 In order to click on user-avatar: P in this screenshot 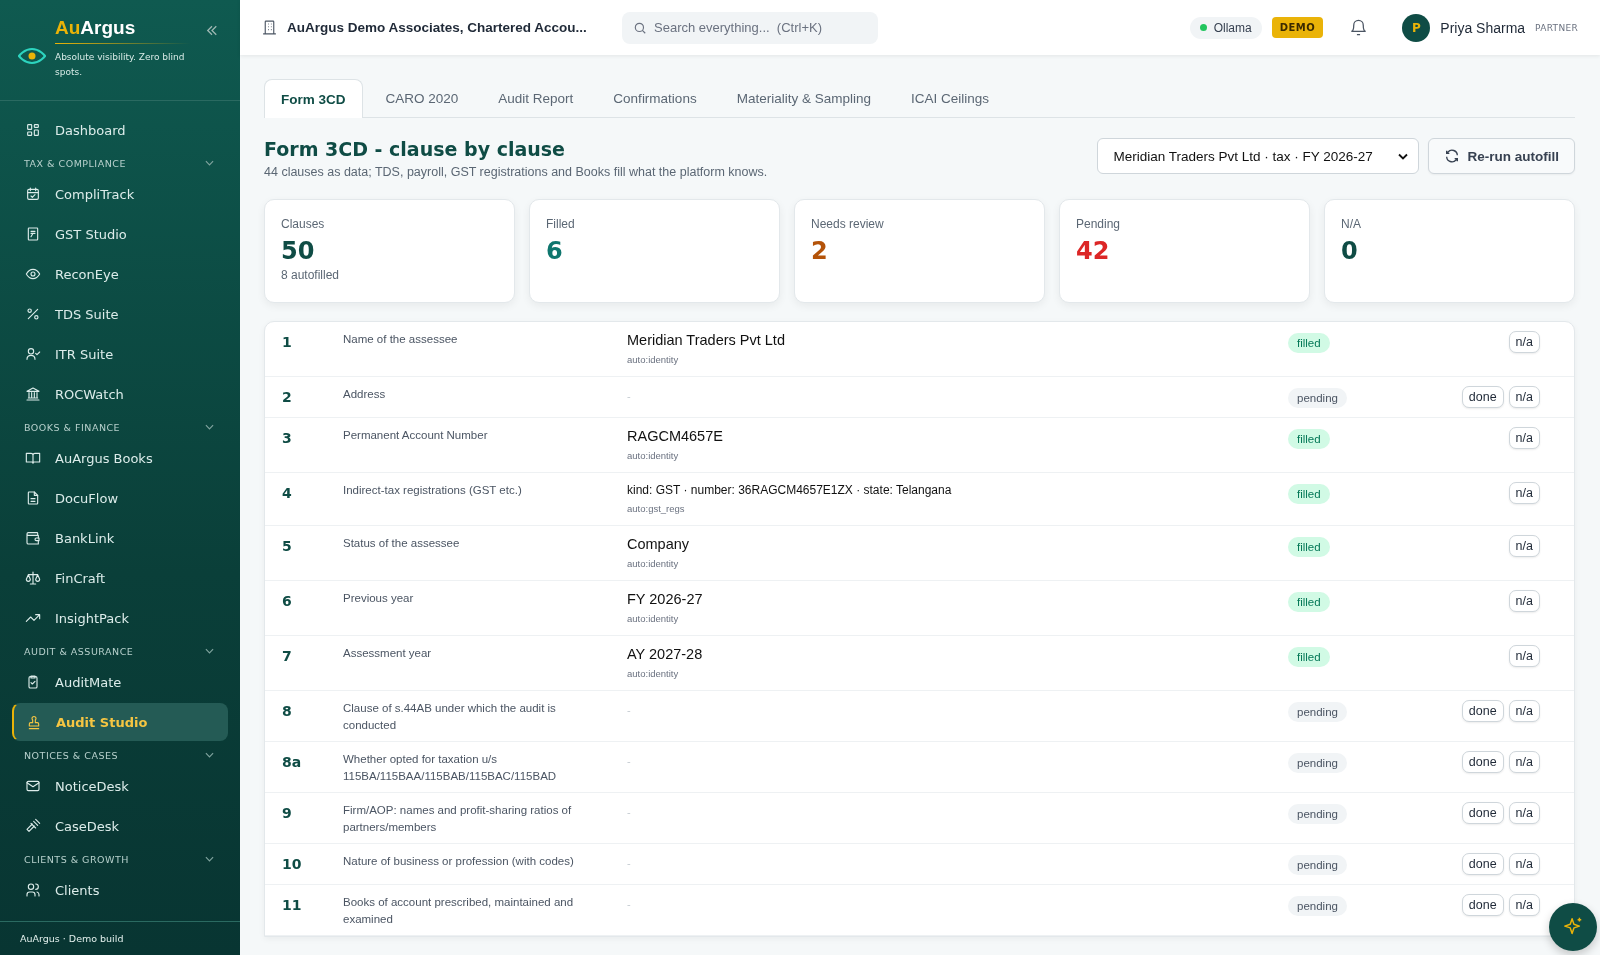, I will do `click(1416, 27)`.